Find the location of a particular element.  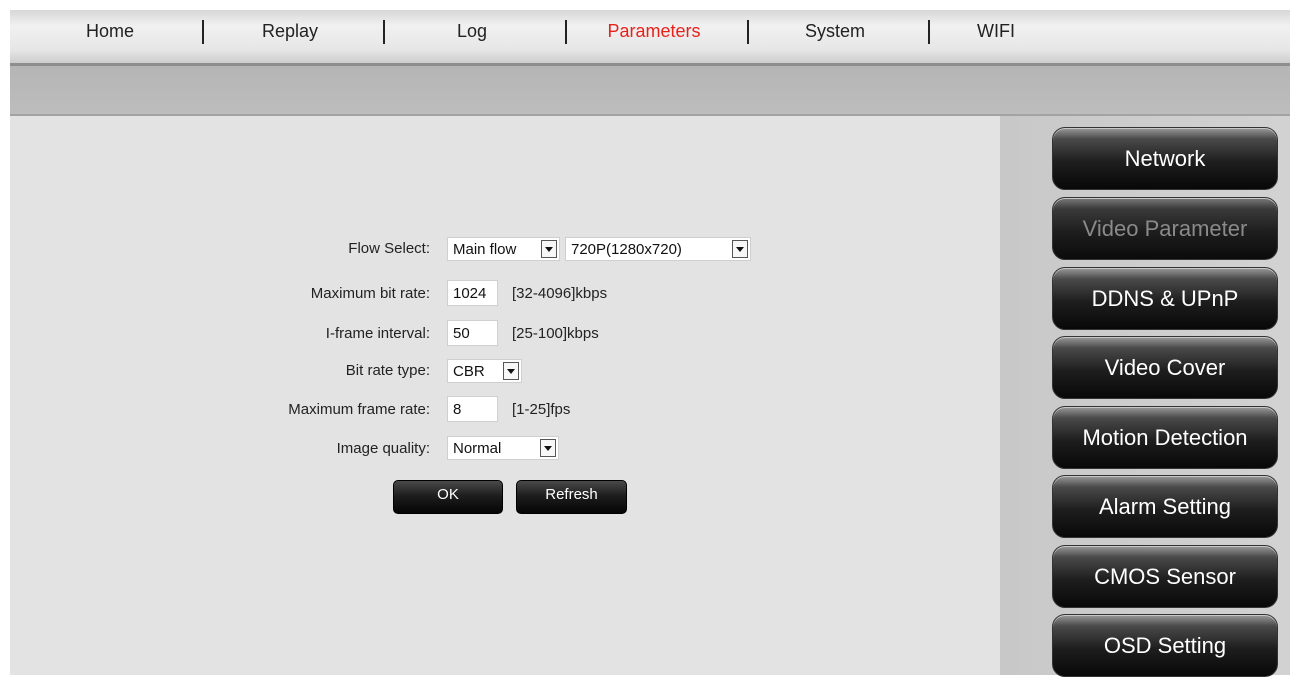

image-quality-label: Image quality: is located at coordinates (383, 448).